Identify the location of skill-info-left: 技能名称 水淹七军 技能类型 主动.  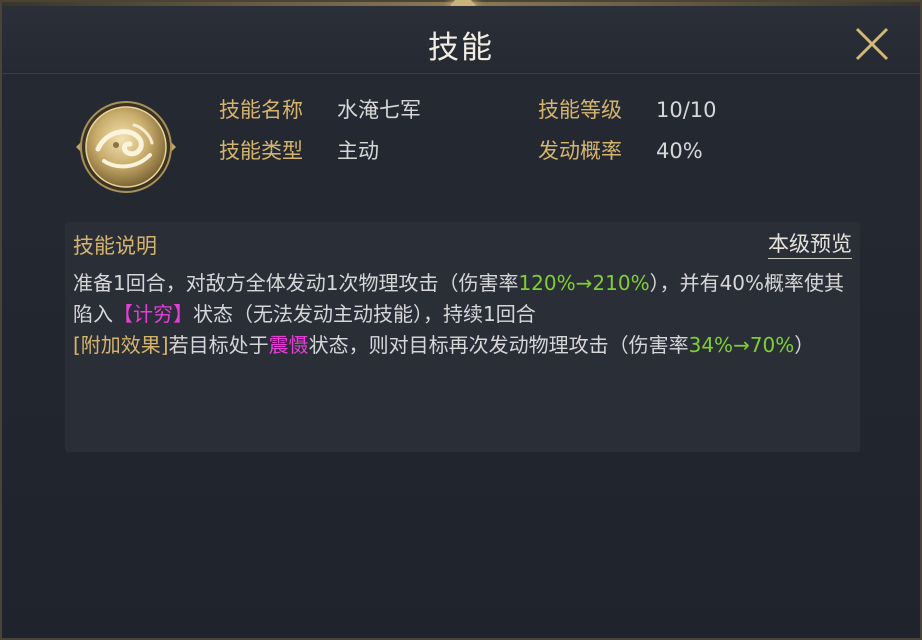
(320, 136).